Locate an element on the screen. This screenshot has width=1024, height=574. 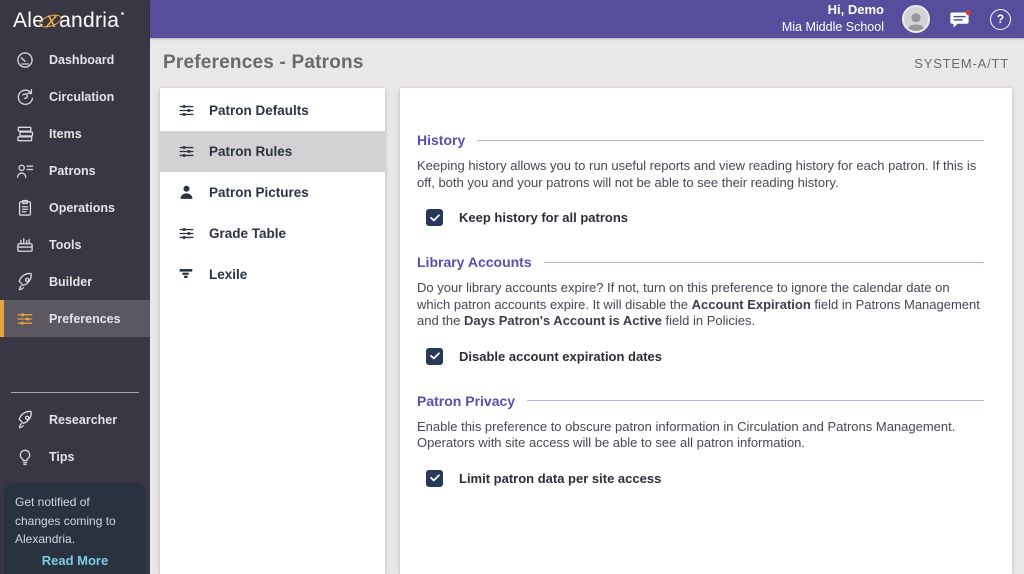
sidebar-item-tips: Tips is located at coordinates (75, 456).